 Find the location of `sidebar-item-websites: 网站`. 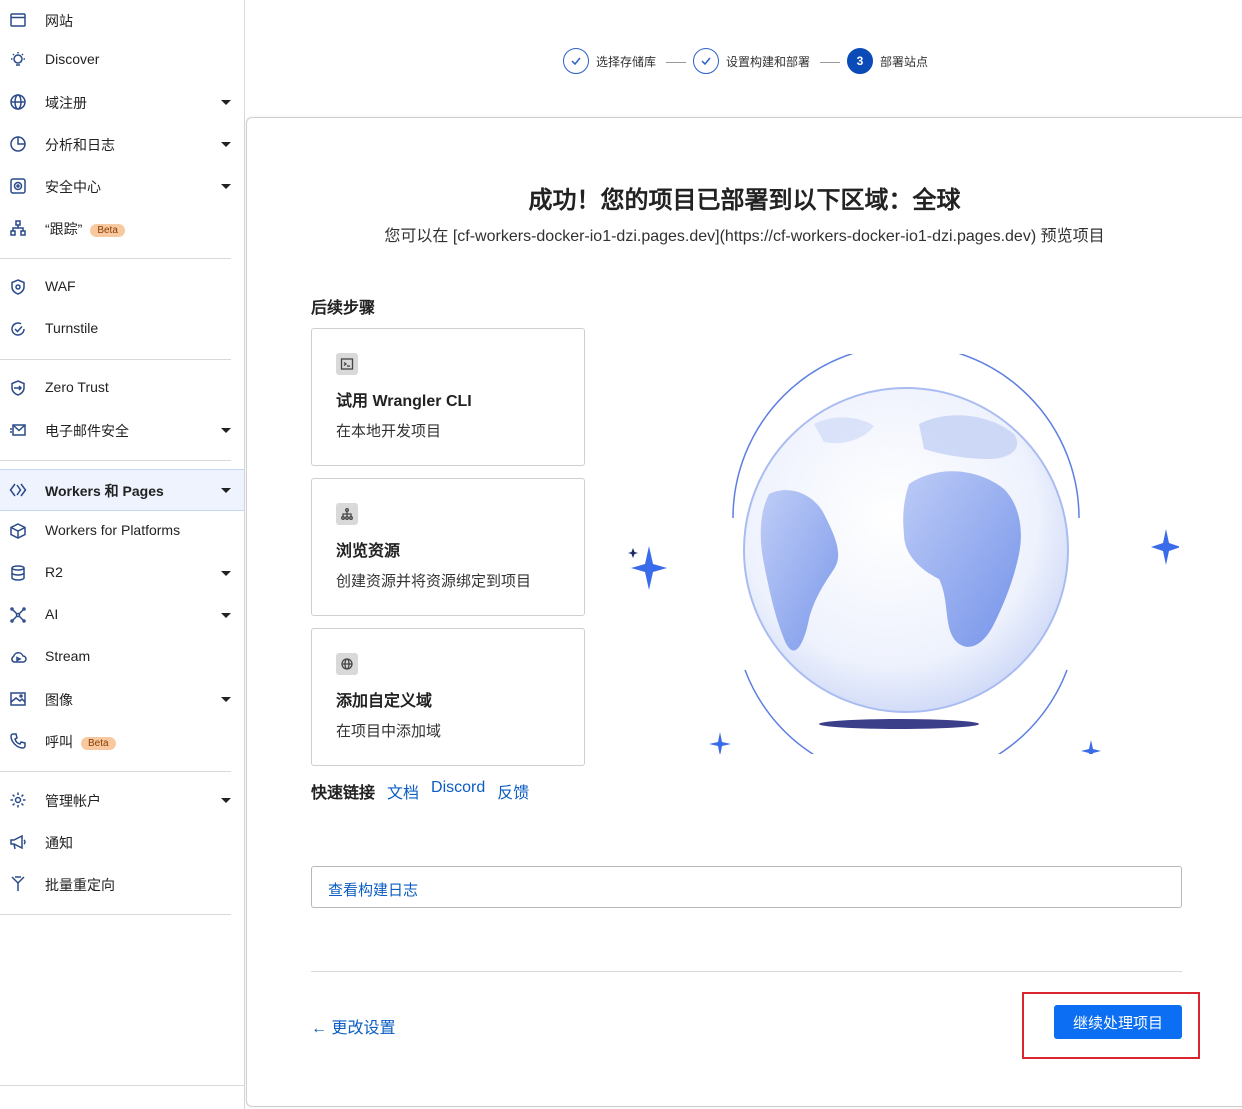

sidebar-item-websites: 网站 is located at coordinates (122, 20).